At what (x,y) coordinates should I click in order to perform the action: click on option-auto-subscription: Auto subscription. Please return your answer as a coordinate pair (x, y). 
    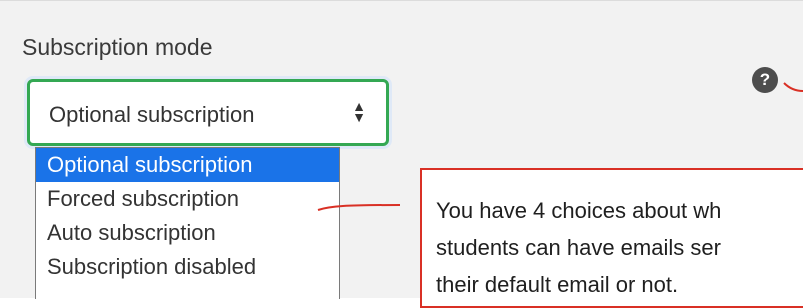
    Looking at the image, I should click on (187, 233).